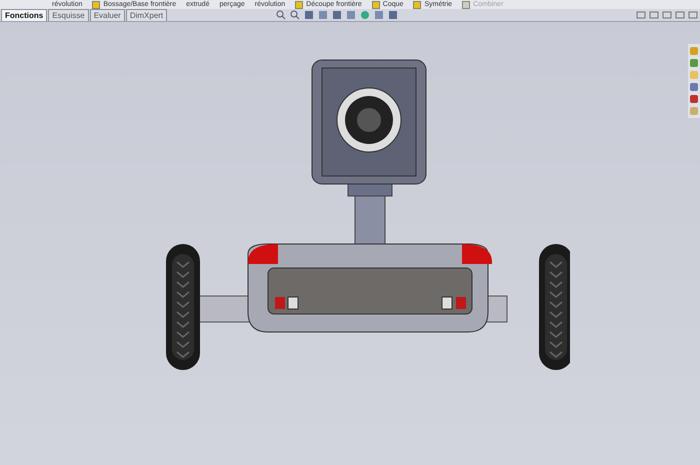 The width and height of the screenshot is (700, 465). What do you see at coordinates (68, 15) in the screenshot?
I see `command-tab: Esquisse` at bounding box center [68, 15].